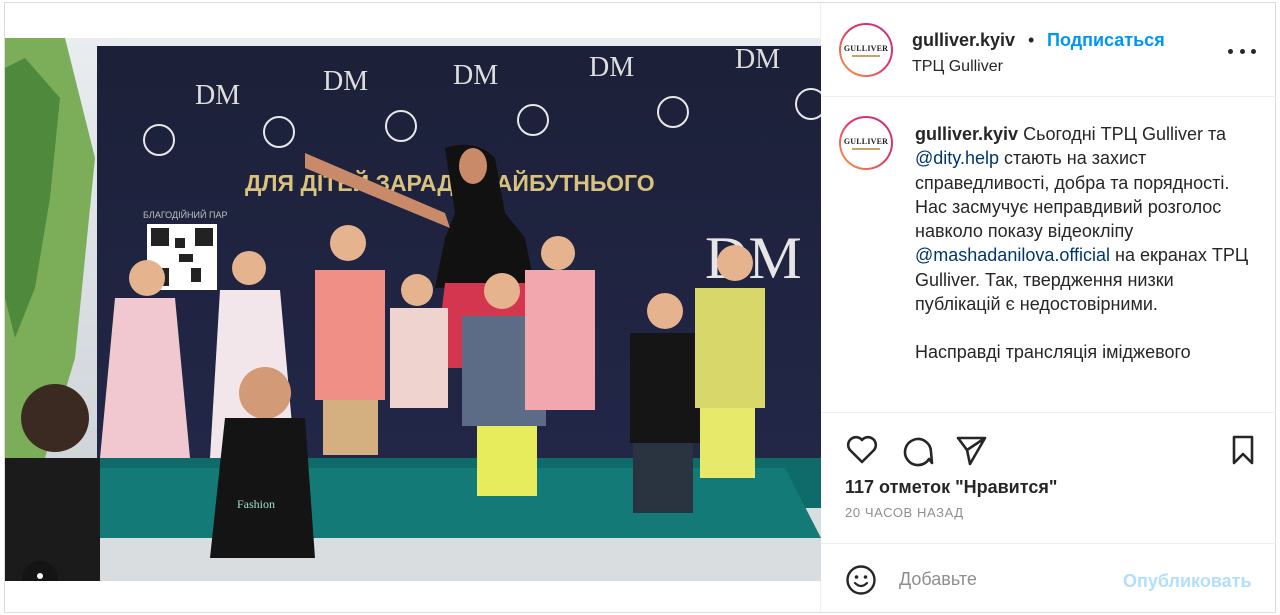 This screenshot has width=1280, height=615. What do you see at coordinates (957, 158) in the screenshot?
I see `mention-link: @dity.help` at bounding box center [957, 158].